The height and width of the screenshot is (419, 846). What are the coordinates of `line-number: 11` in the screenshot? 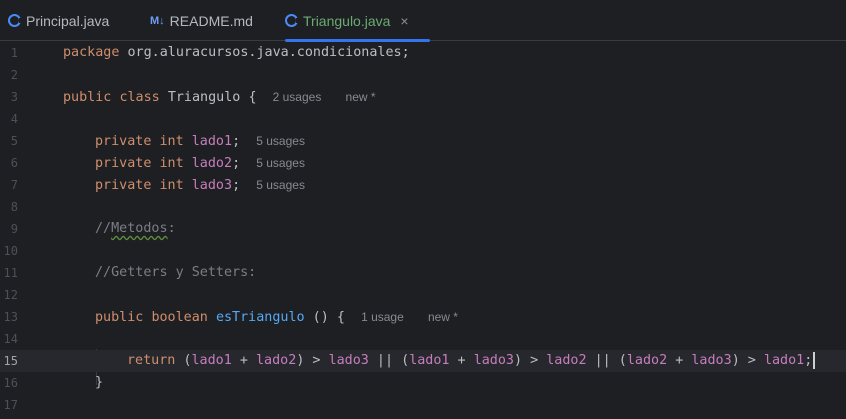 It's located at (10, 273).